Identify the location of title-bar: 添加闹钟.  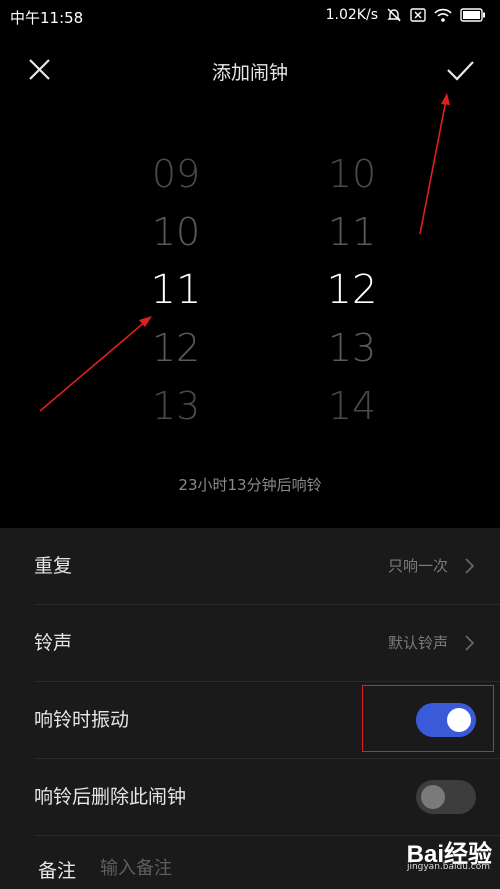
(250, 70).